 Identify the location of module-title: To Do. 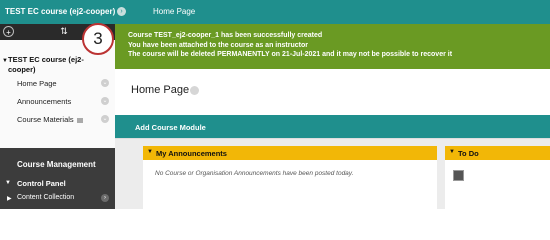
(468, 153).